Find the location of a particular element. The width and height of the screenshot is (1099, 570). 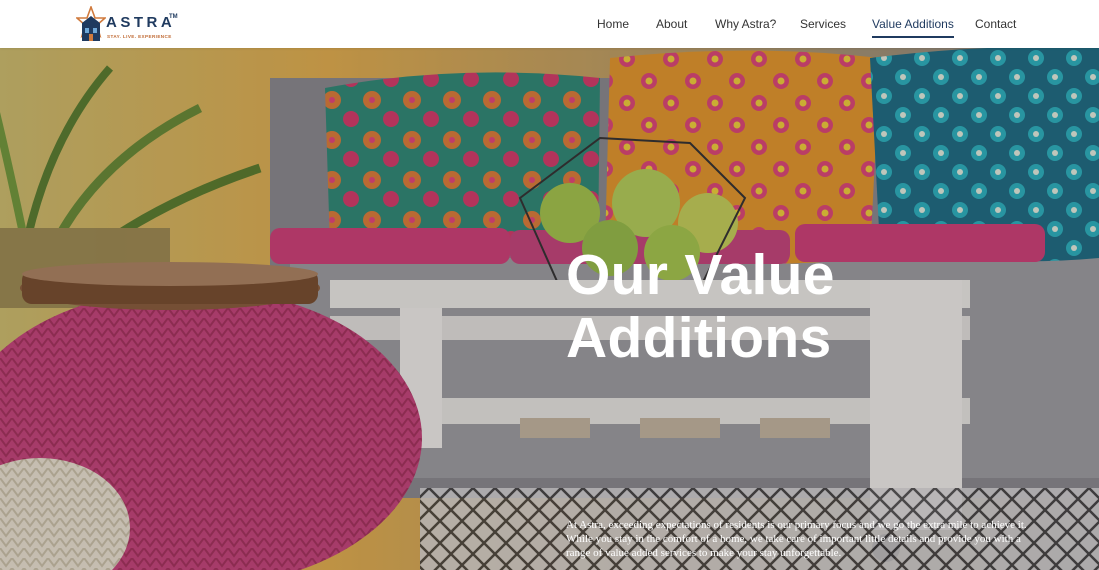

nav-about: About is located at coordinates (671, 24).